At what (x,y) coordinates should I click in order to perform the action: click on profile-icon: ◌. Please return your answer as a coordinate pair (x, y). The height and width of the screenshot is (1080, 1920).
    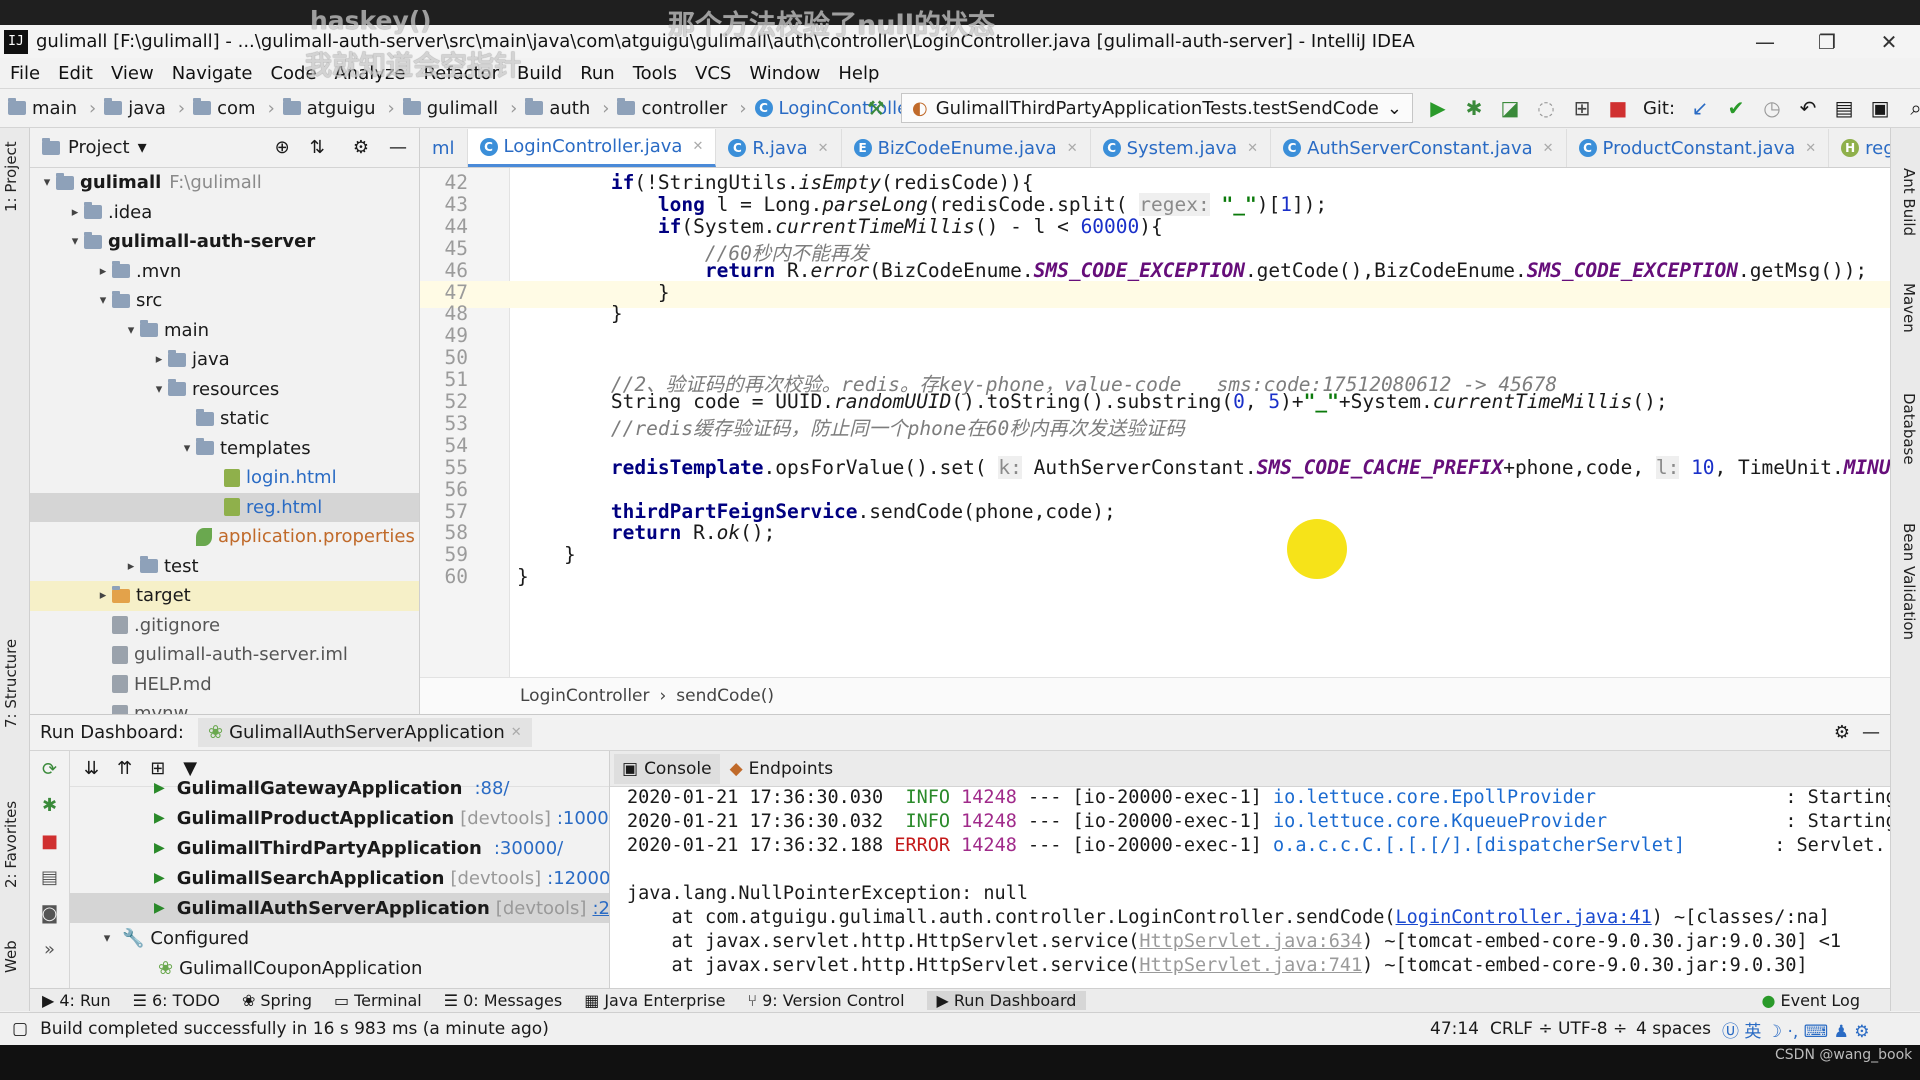
    Looking at the image, I should click on (1546, 108).